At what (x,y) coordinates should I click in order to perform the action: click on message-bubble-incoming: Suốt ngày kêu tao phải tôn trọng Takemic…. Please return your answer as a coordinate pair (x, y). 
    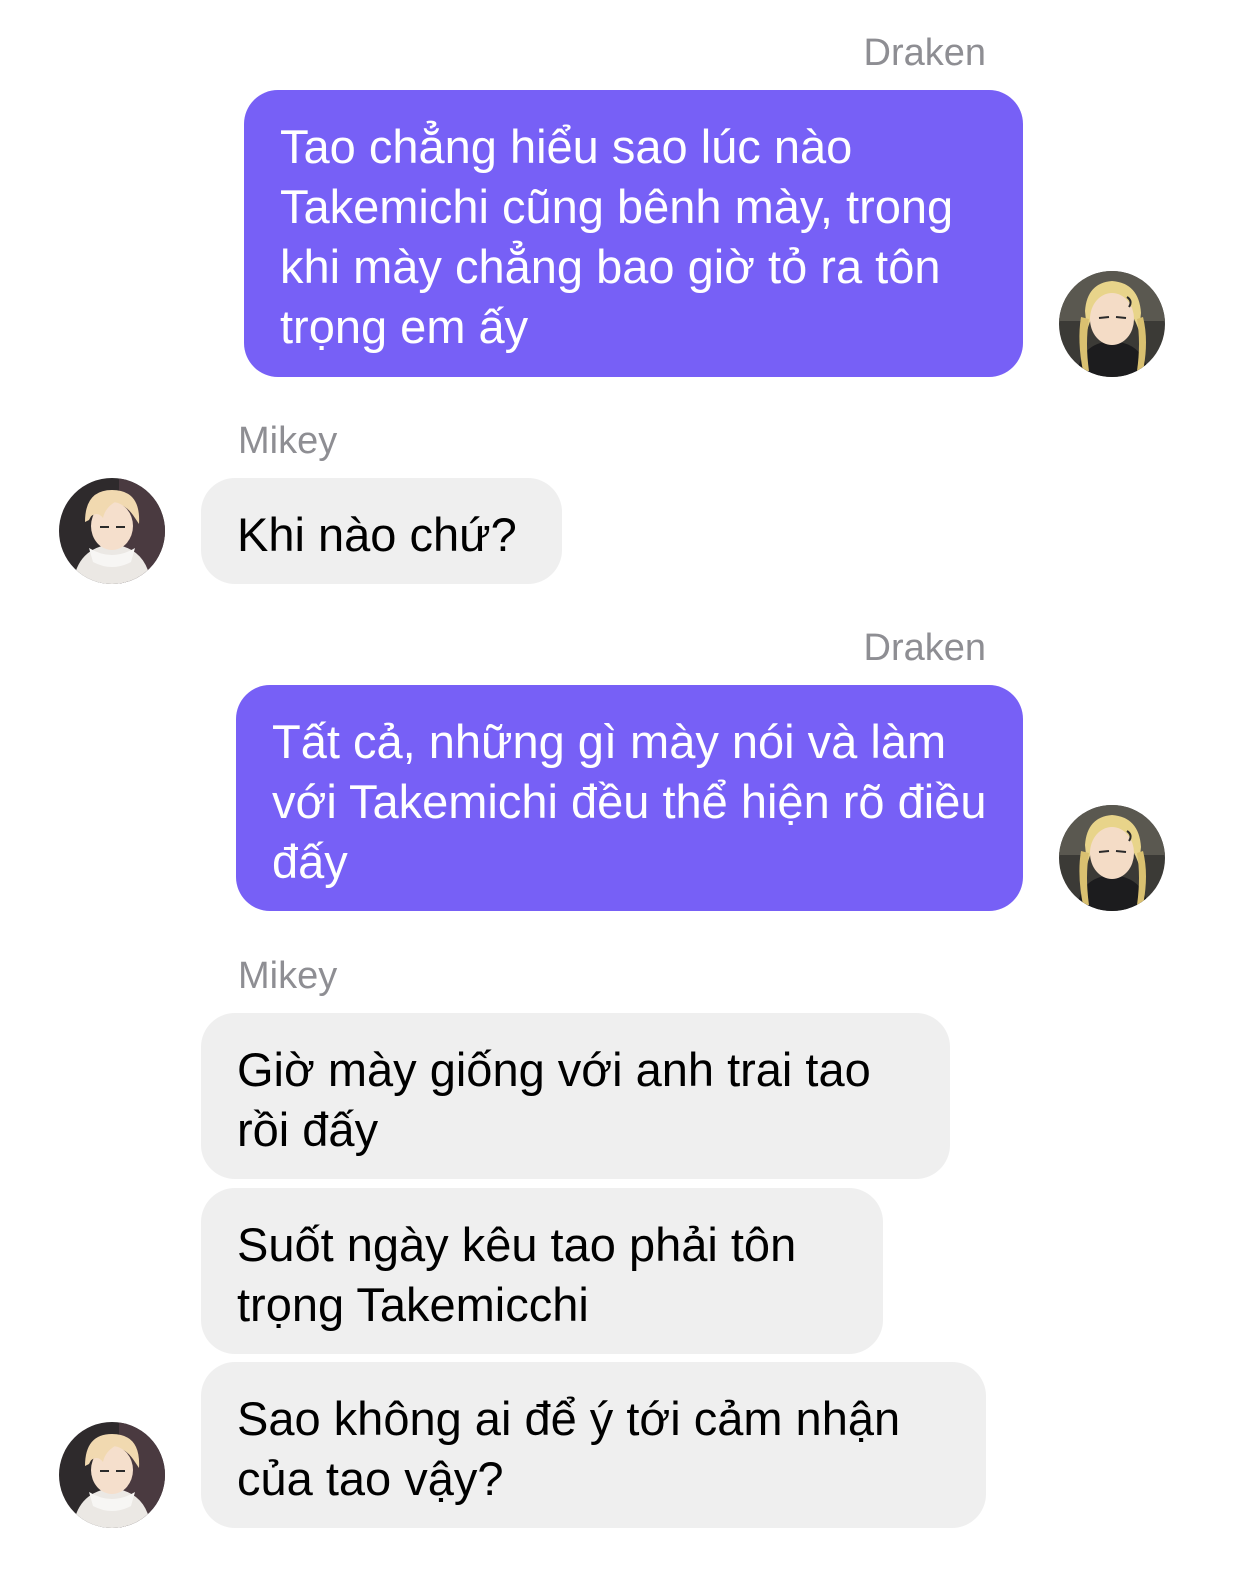
    Looking at the image, I should click on (542, 1271).